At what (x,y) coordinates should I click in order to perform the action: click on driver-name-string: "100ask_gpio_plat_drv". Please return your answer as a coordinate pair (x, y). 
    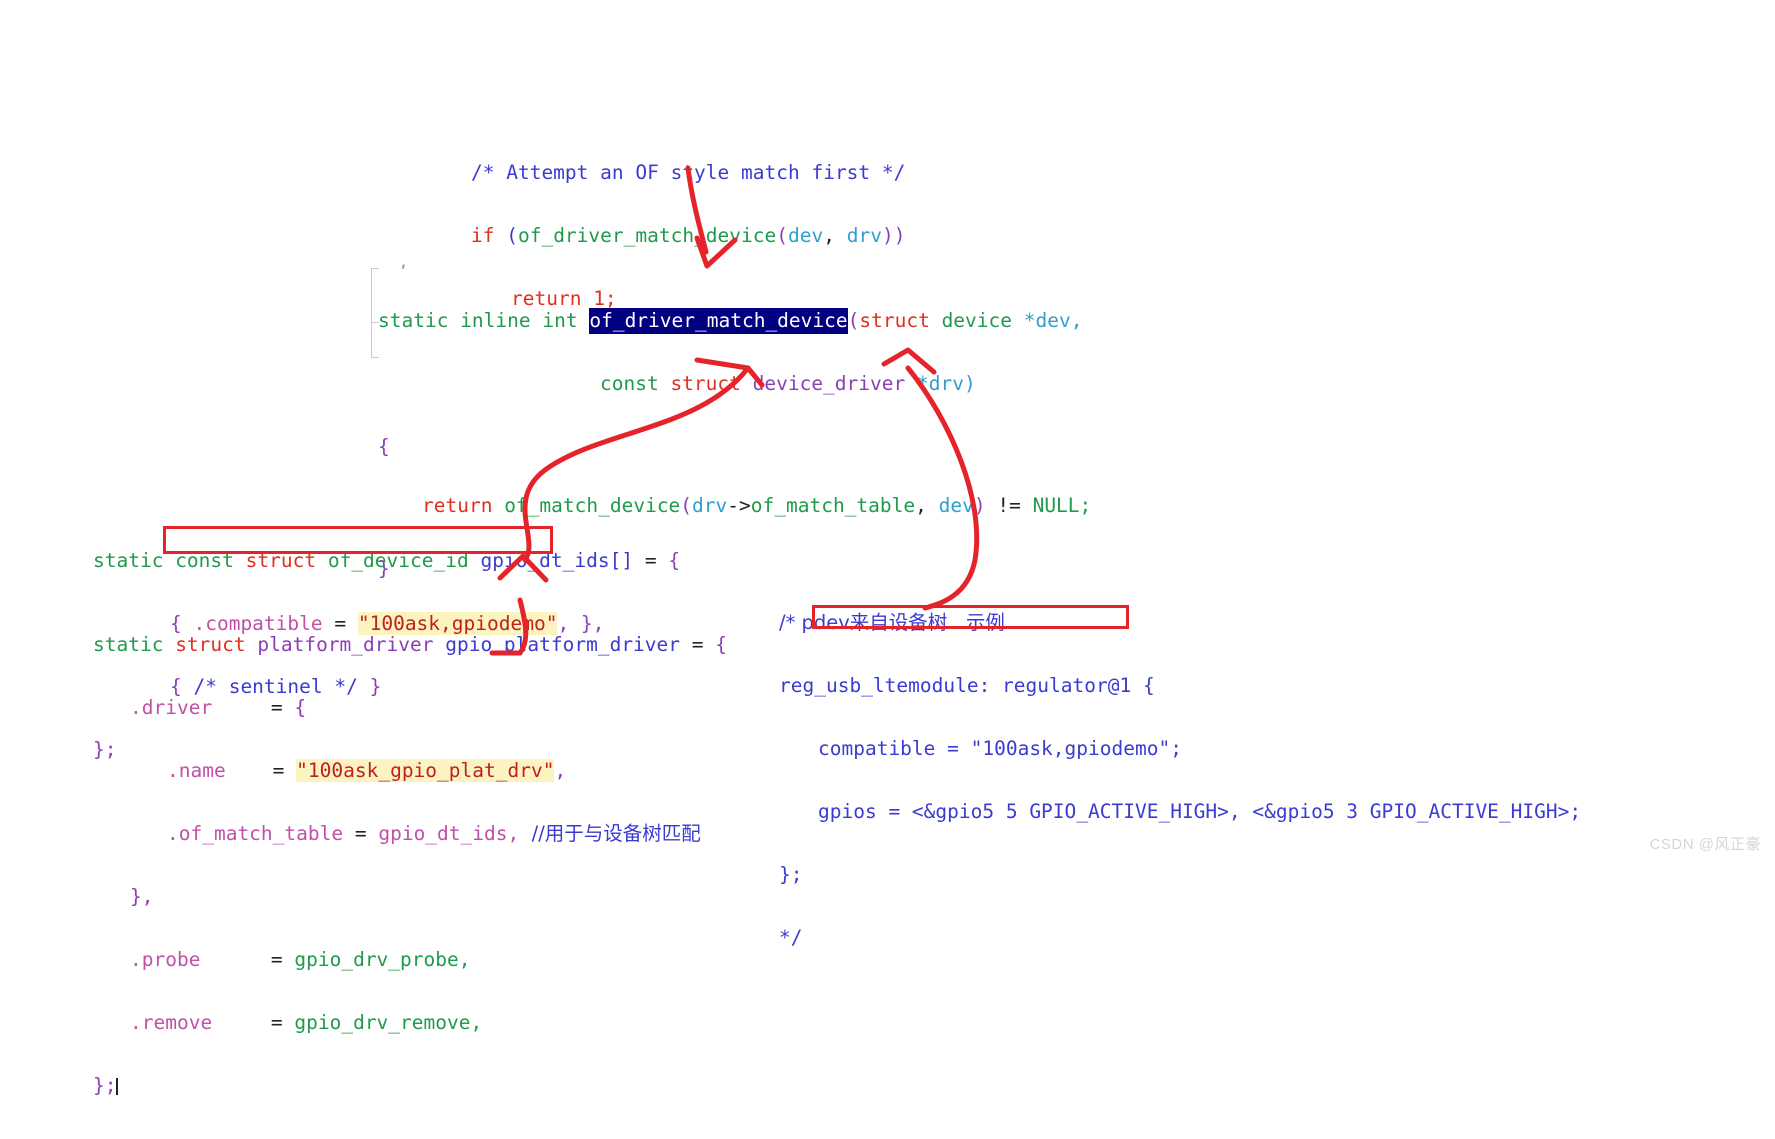
    Looking at the image, I should click on (425, 770).